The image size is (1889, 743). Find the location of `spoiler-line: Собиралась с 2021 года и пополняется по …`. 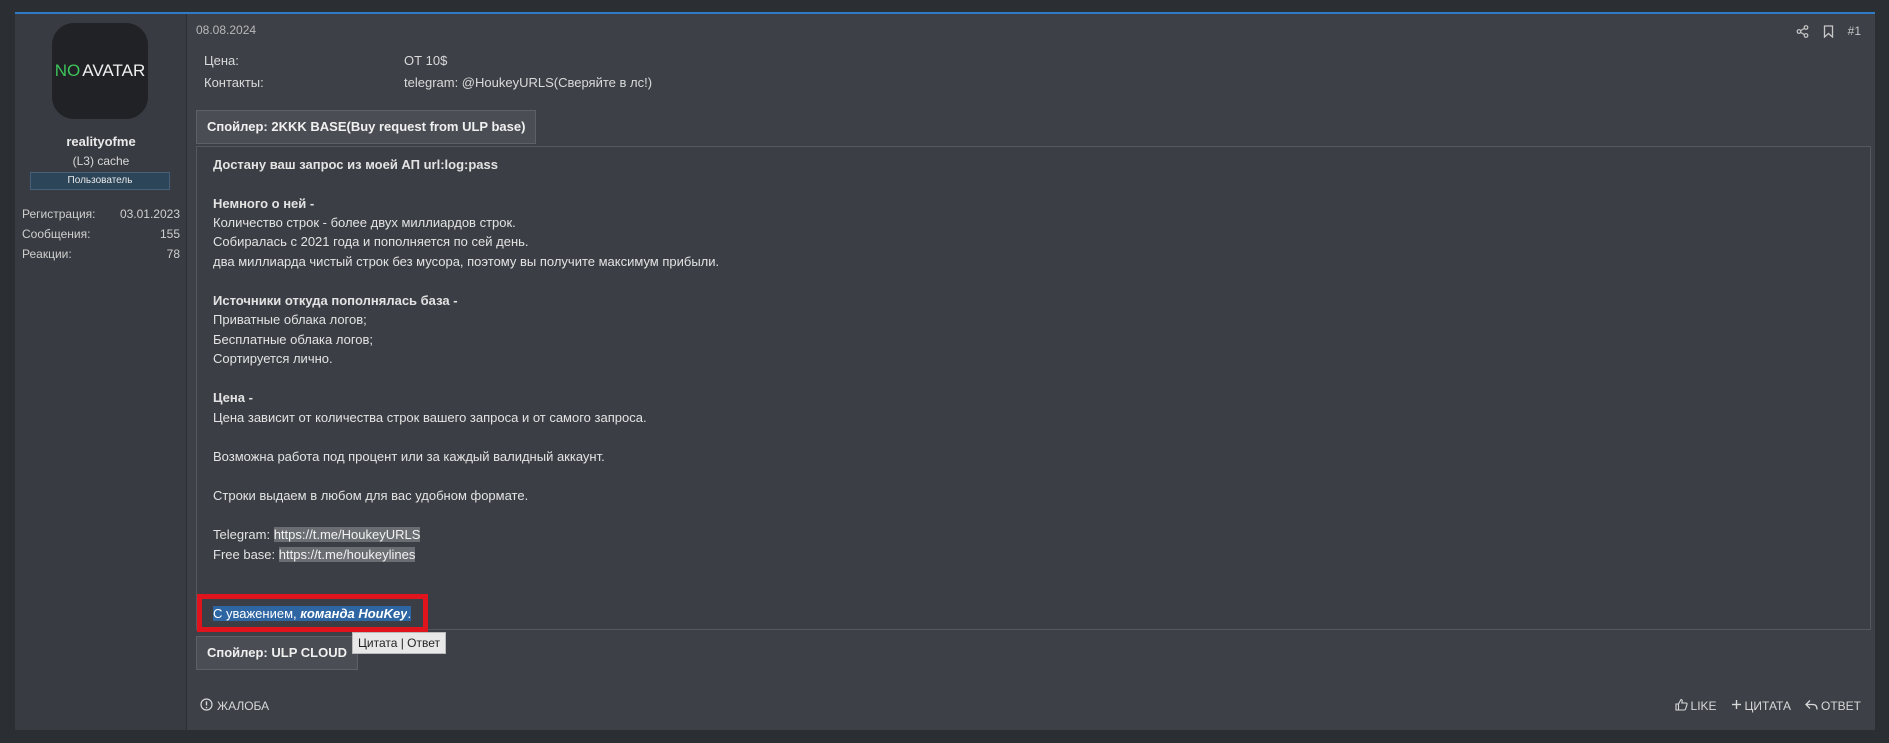

spoiler-line: Собиралась с 2021 года и пополняется по … is located at coordinates (371, 241).